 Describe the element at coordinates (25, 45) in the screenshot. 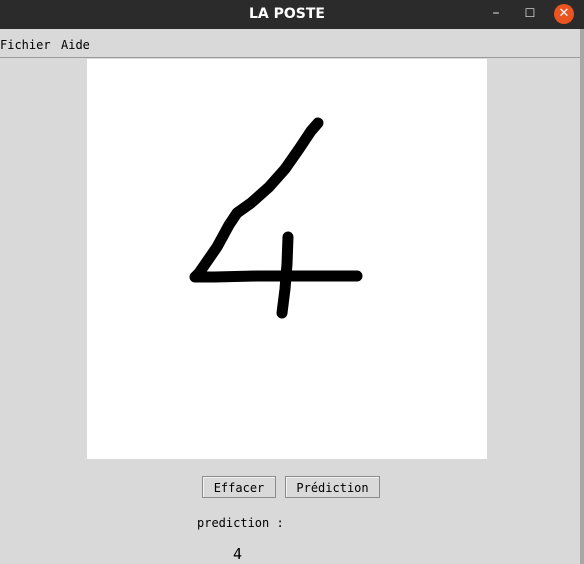

I see `menu-fichier: Fichier` at that location.